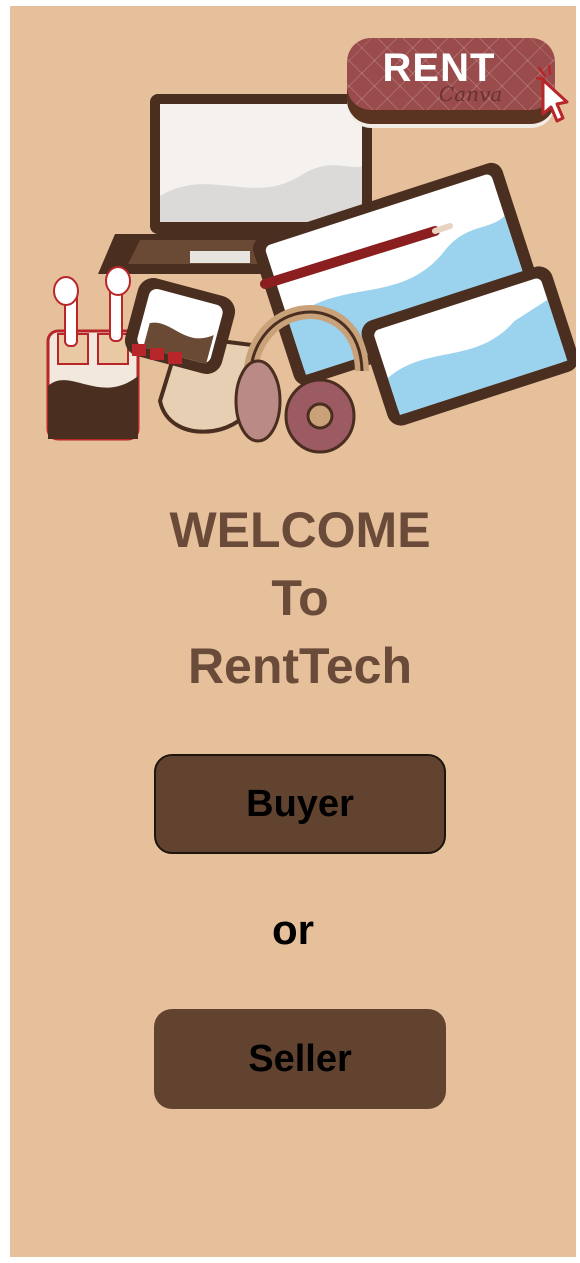 Image resolution: width=580 pixels, height=1263 pixels. I want to click on seller-button: Seller, so click(300, 1059).